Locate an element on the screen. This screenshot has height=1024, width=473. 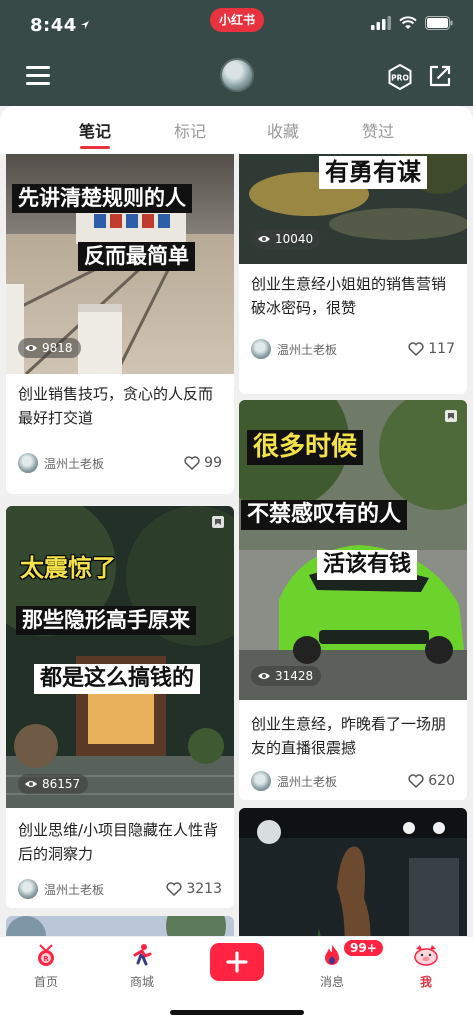
note-meta: 温州土老板 117 is located at coordinates (353, 349).